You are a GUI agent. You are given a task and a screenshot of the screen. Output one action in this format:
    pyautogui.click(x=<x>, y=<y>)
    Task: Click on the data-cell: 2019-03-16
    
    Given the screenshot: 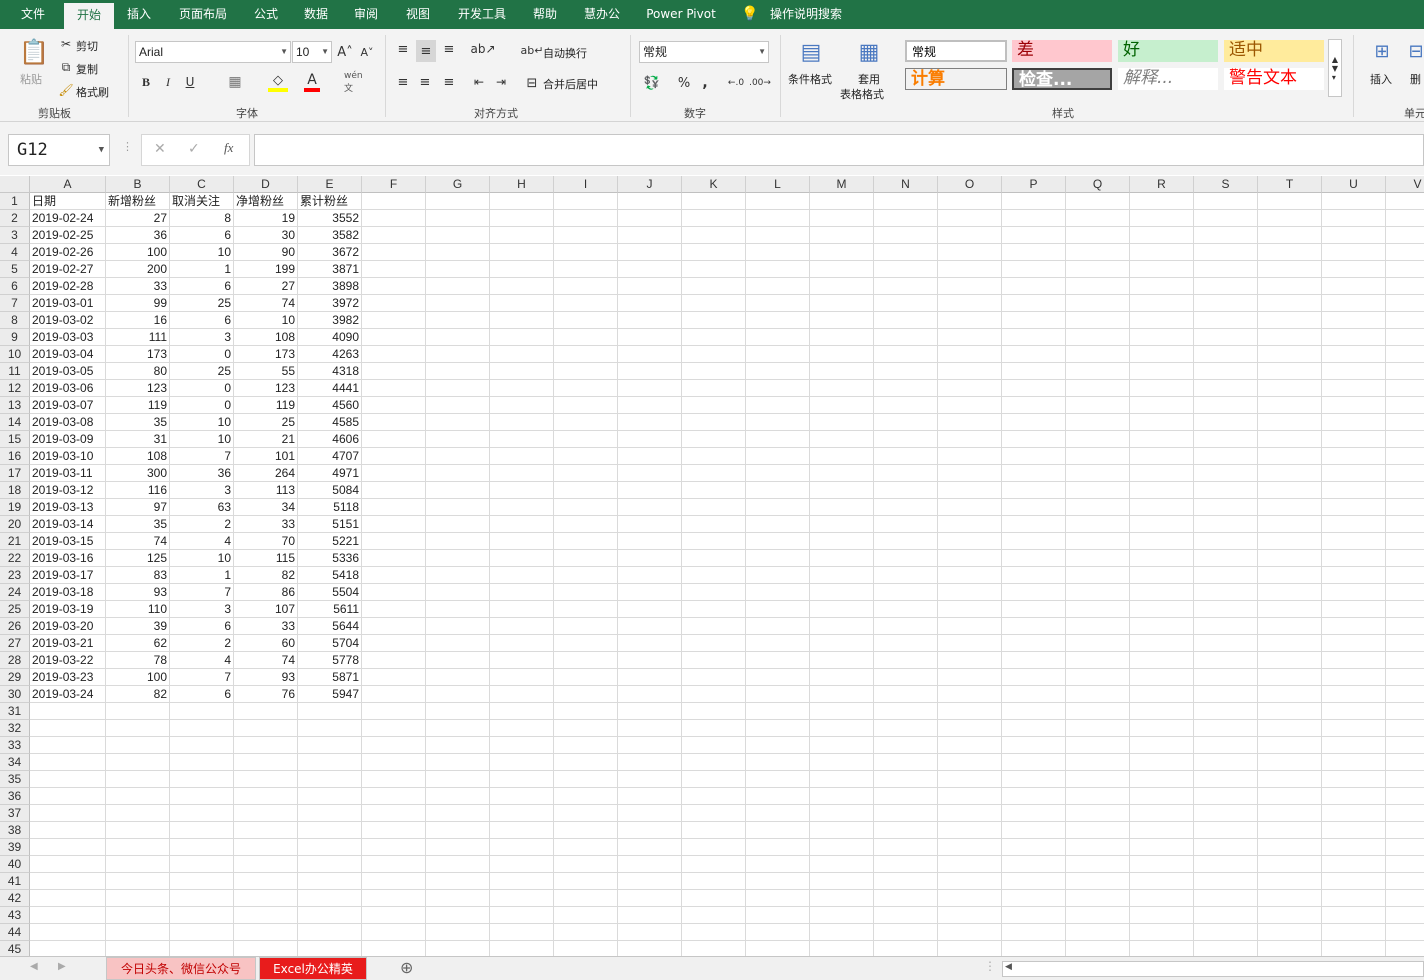 What is the action you would take?
    pyautogui.click(x=68, y=558)
    